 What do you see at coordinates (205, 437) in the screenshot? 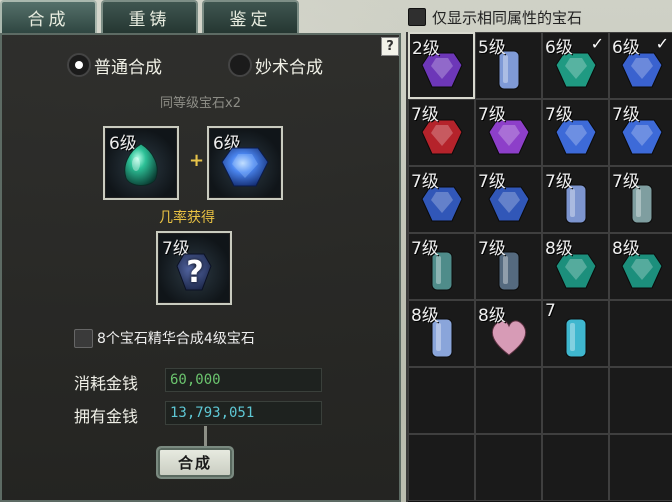
I see `button-connector` at bounding box center [205, 437].